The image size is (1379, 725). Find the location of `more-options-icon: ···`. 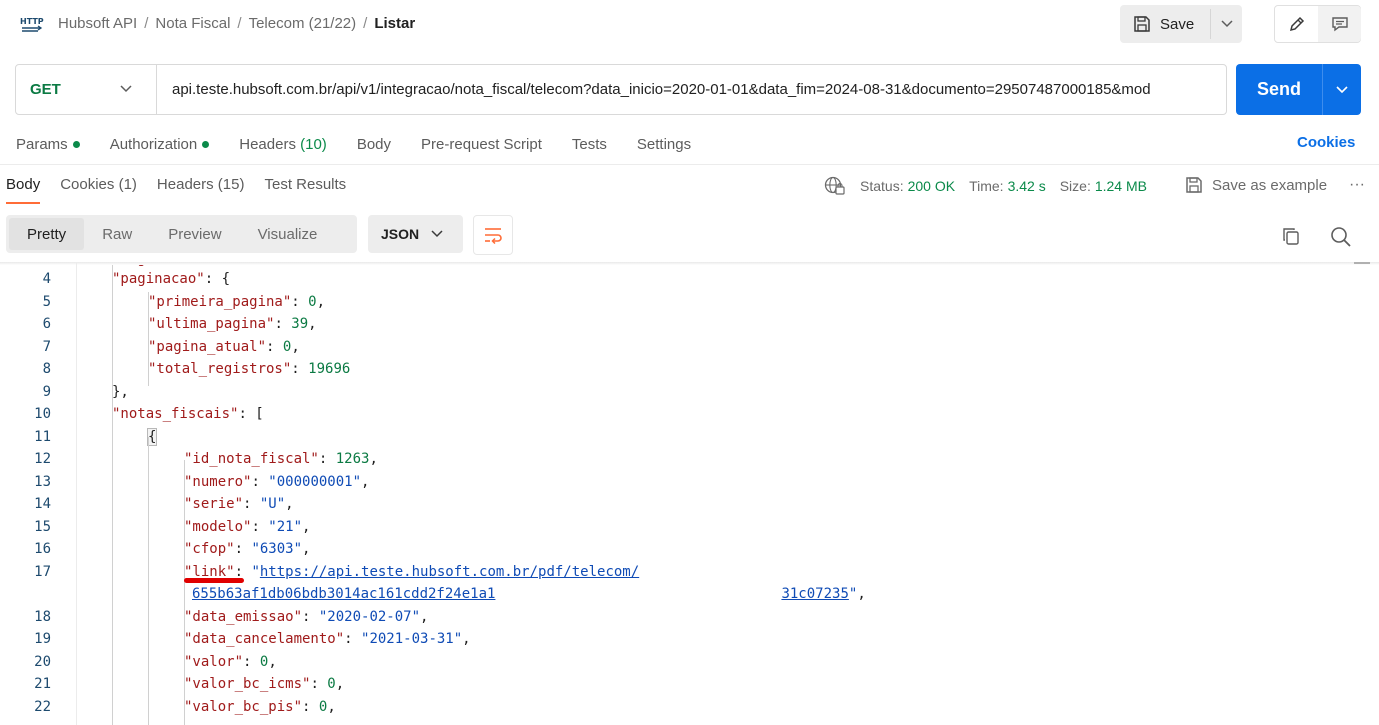

more-options-icon: ··· is located at coordinates (1357, 185).